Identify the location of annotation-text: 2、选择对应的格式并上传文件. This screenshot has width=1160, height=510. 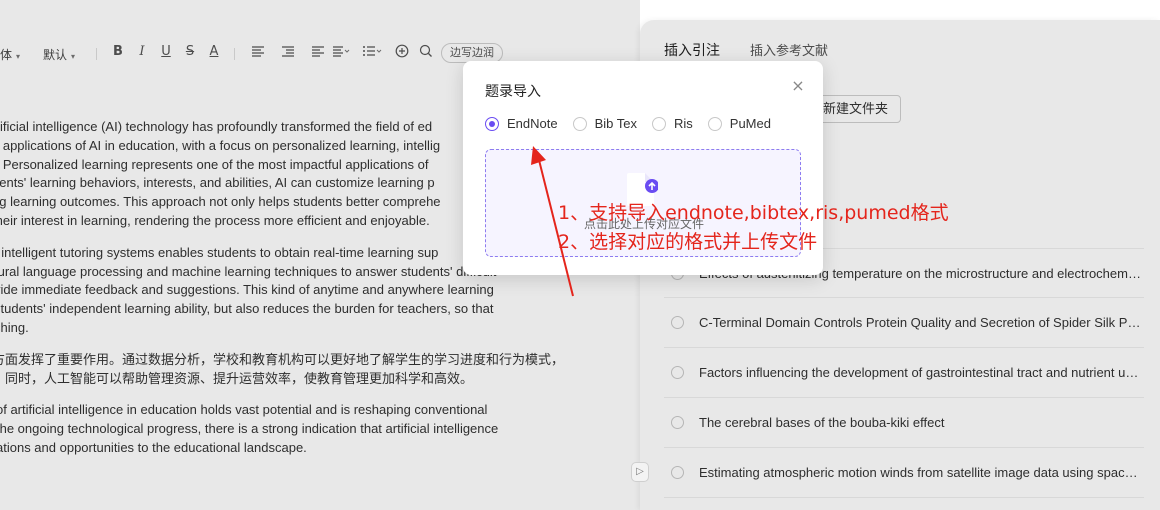
(688, 242).